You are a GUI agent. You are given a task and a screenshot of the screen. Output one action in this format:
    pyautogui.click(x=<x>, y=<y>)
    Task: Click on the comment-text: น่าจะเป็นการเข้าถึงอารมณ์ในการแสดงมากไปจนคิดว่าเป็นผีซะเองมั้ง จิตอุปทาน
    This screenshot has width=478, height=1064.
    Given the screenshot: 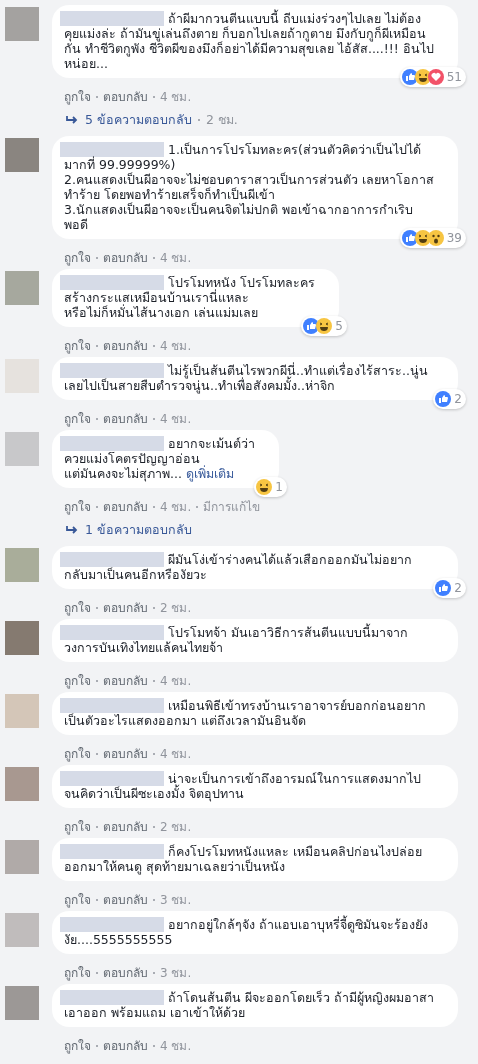 What is the action you would take?
    pyautogui.click(x=242, y=786)
    